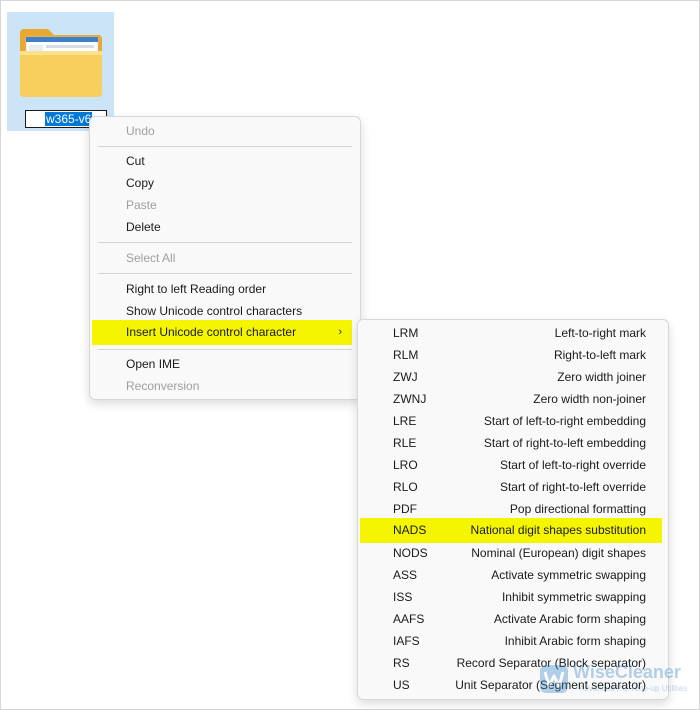 This screenshot has height=710, width=700. I want to click on folder-icon, so click(61, 63).